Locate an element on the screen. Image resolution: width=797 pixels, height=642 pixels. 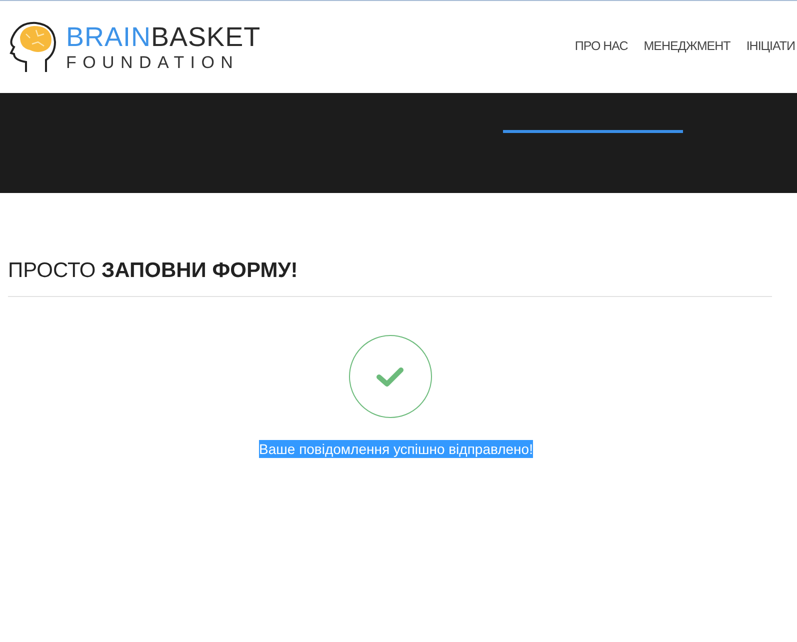
logo-word: BRAIN is located at coordinates (109, 37).